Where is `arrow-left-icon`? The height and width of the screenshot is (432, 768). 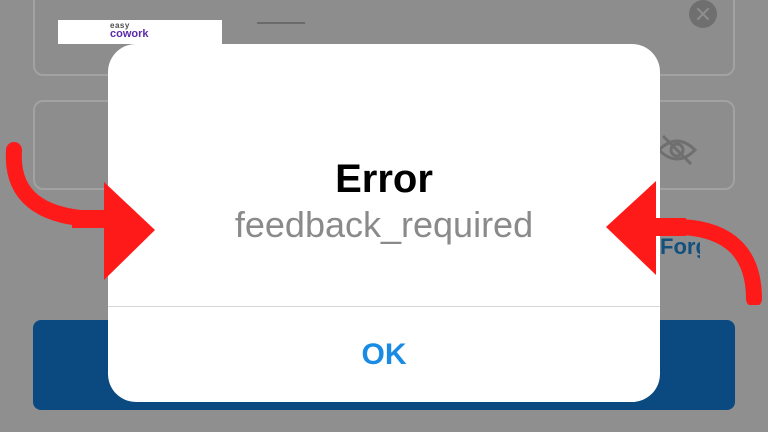
arrow-left-icon is located at coordinates (684, 243).